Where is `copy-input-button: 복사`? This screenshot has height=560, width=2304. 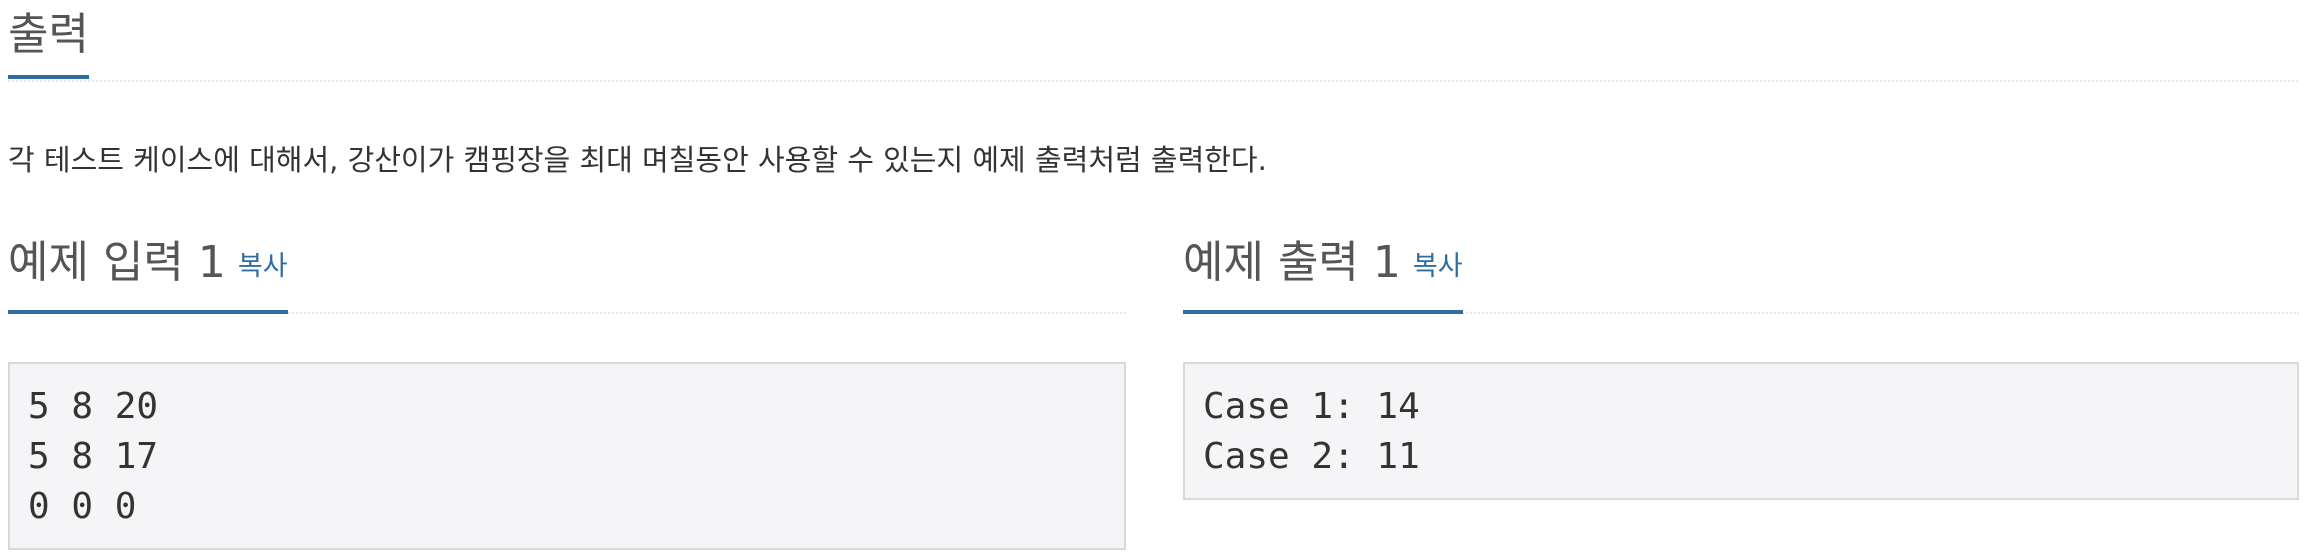
copy-input-button: 복사 is located at coordinates (263, 266).